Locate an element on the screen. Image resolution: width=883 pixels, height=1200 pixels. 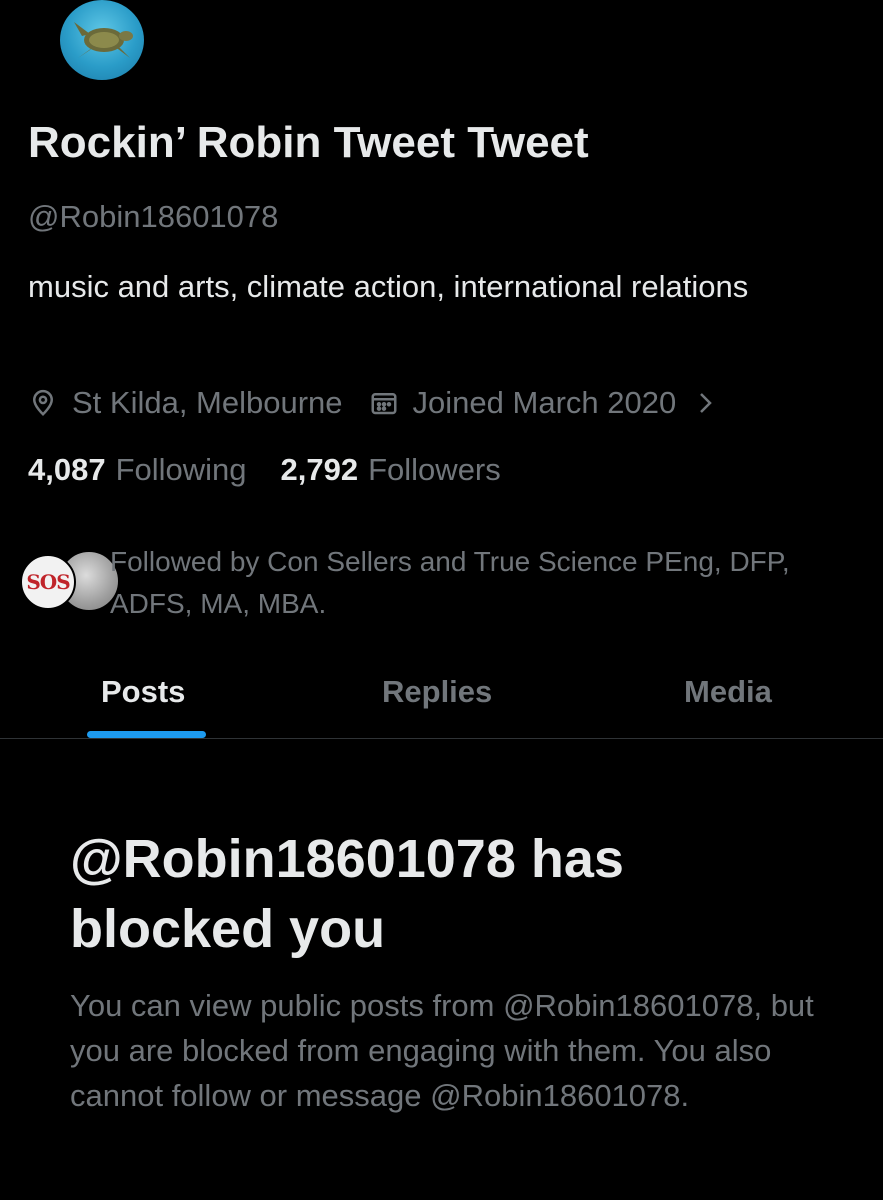
profile-tabs: Posts Replies Media is located at coordinates (441, 699).